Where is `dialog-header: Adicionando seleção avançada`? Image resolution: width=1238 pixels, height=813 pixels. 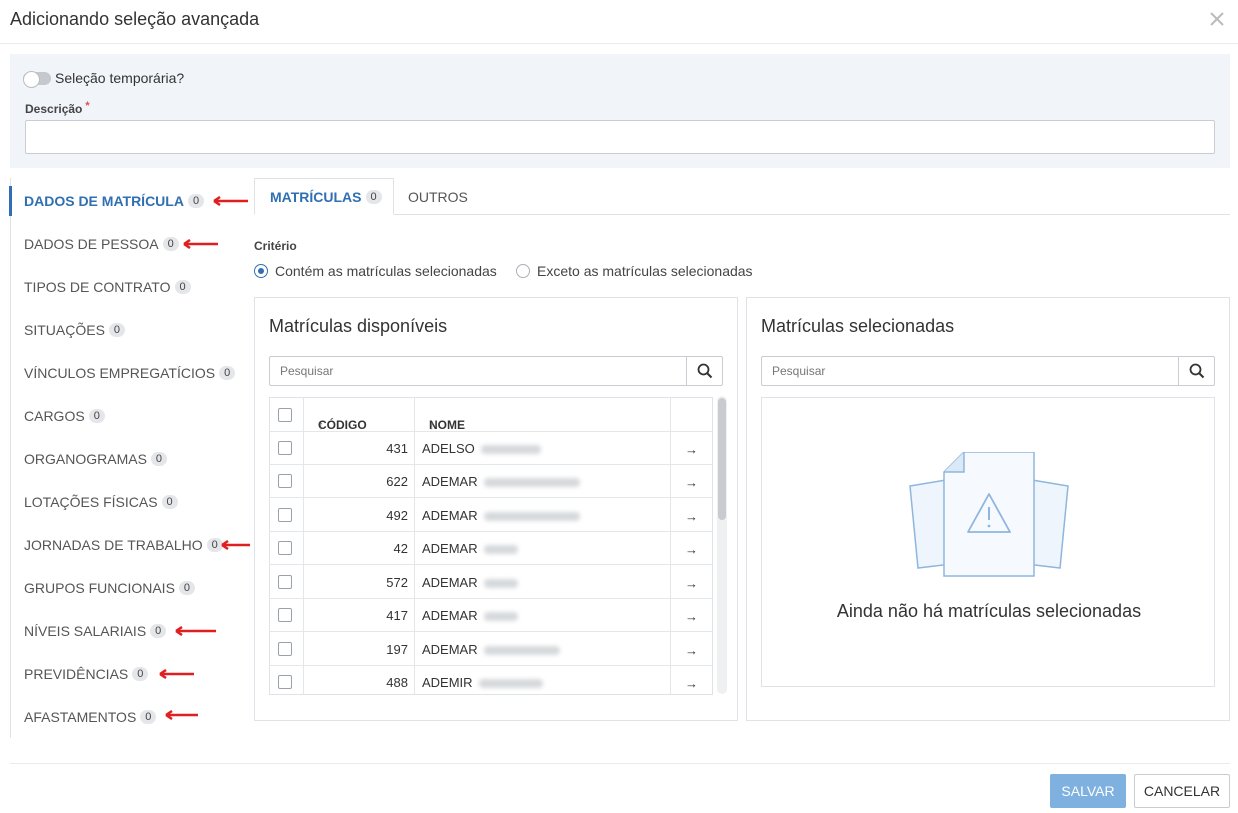
dialog-header: Adicionando seleção avançada is located at coordinates (619, 22).